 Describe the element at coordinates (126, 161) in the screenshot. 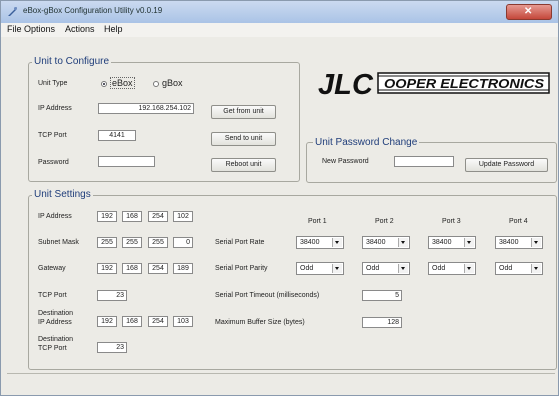

I see `password-input` at that location.